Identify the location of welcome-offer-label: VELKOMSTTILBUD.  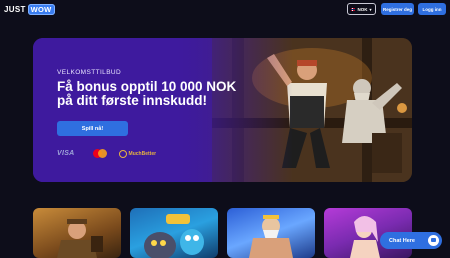
(89, 72).